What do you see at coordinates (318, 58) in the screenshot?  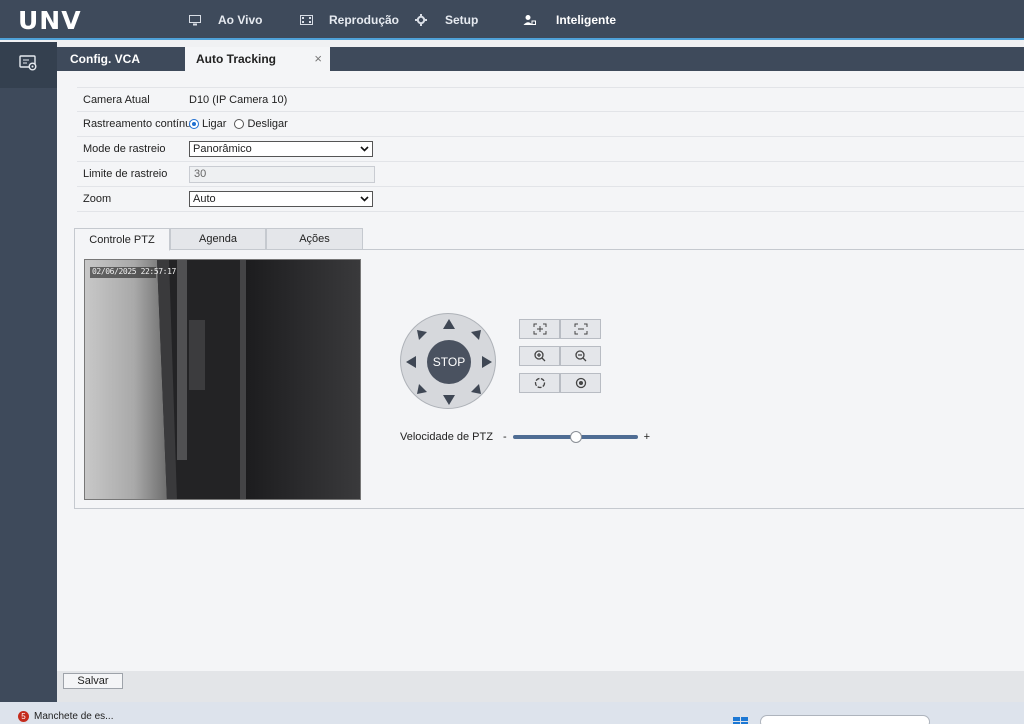 I see `close-icon: ×` at bounding box center [318, 58].